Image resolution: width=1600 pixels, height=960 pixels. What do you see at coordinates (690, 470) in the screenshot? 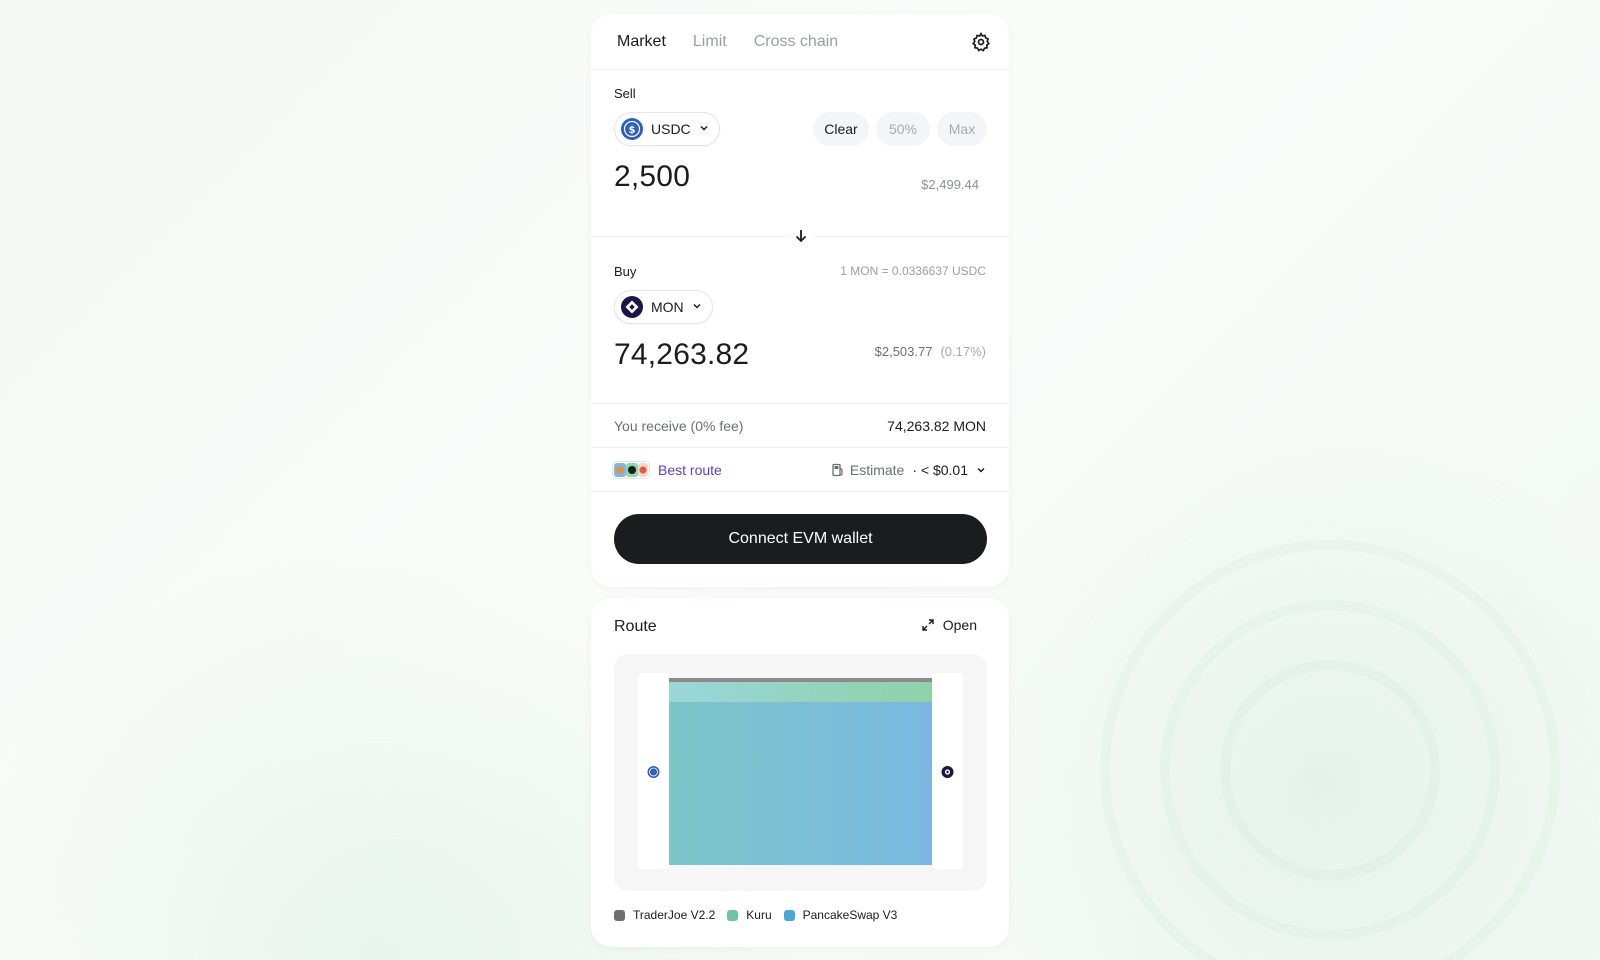
I see `best-route-label: Best route` at bounding box center [690, 470].